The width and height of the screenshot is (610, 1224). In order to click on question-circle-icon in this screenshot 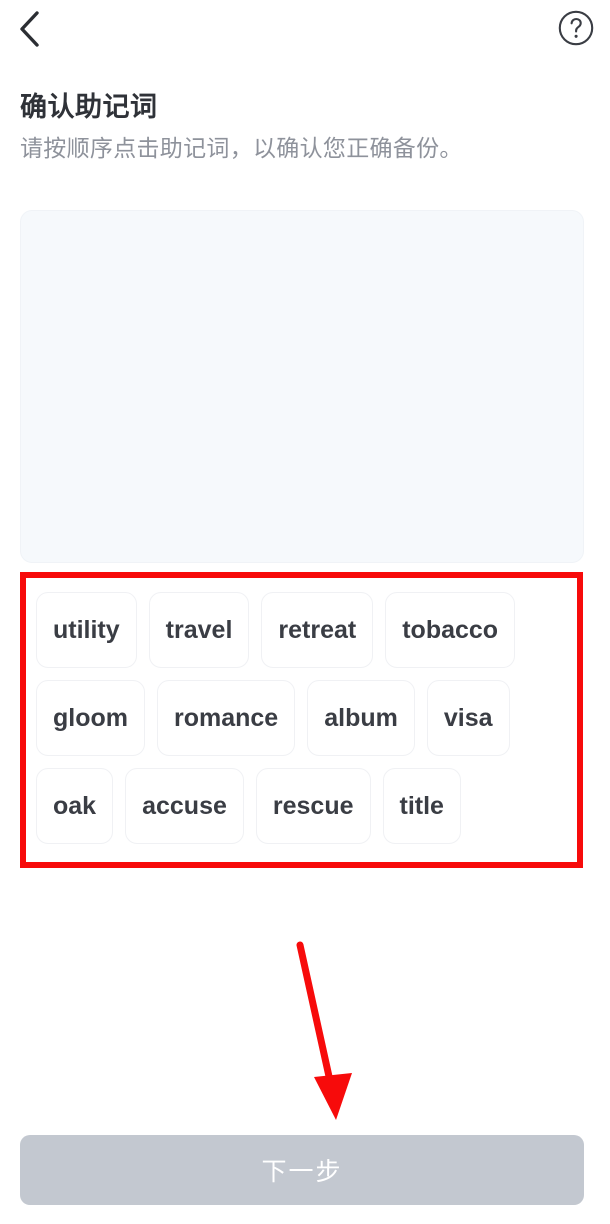, I will do `click(576, 30)`.